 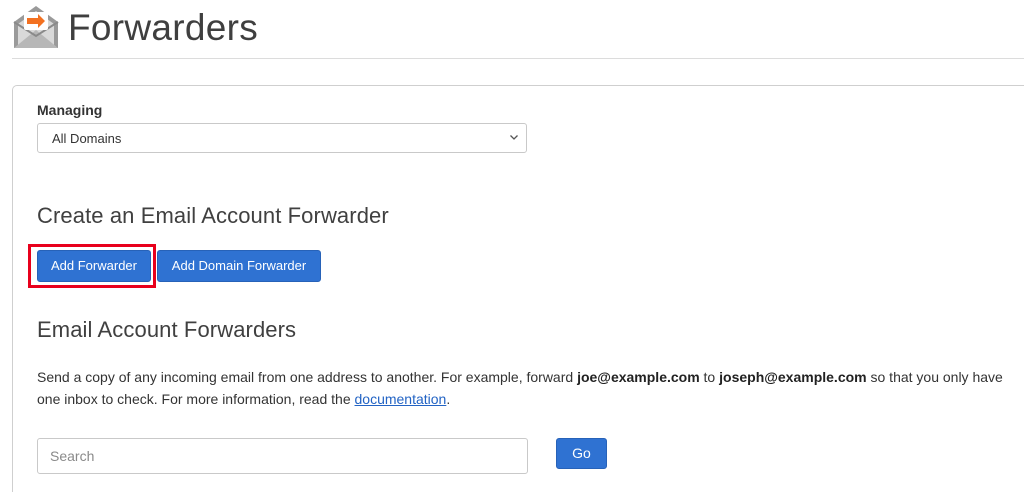 I want to click on add-forwarder-button: Add Forwarder, so click(x=94, y=266).